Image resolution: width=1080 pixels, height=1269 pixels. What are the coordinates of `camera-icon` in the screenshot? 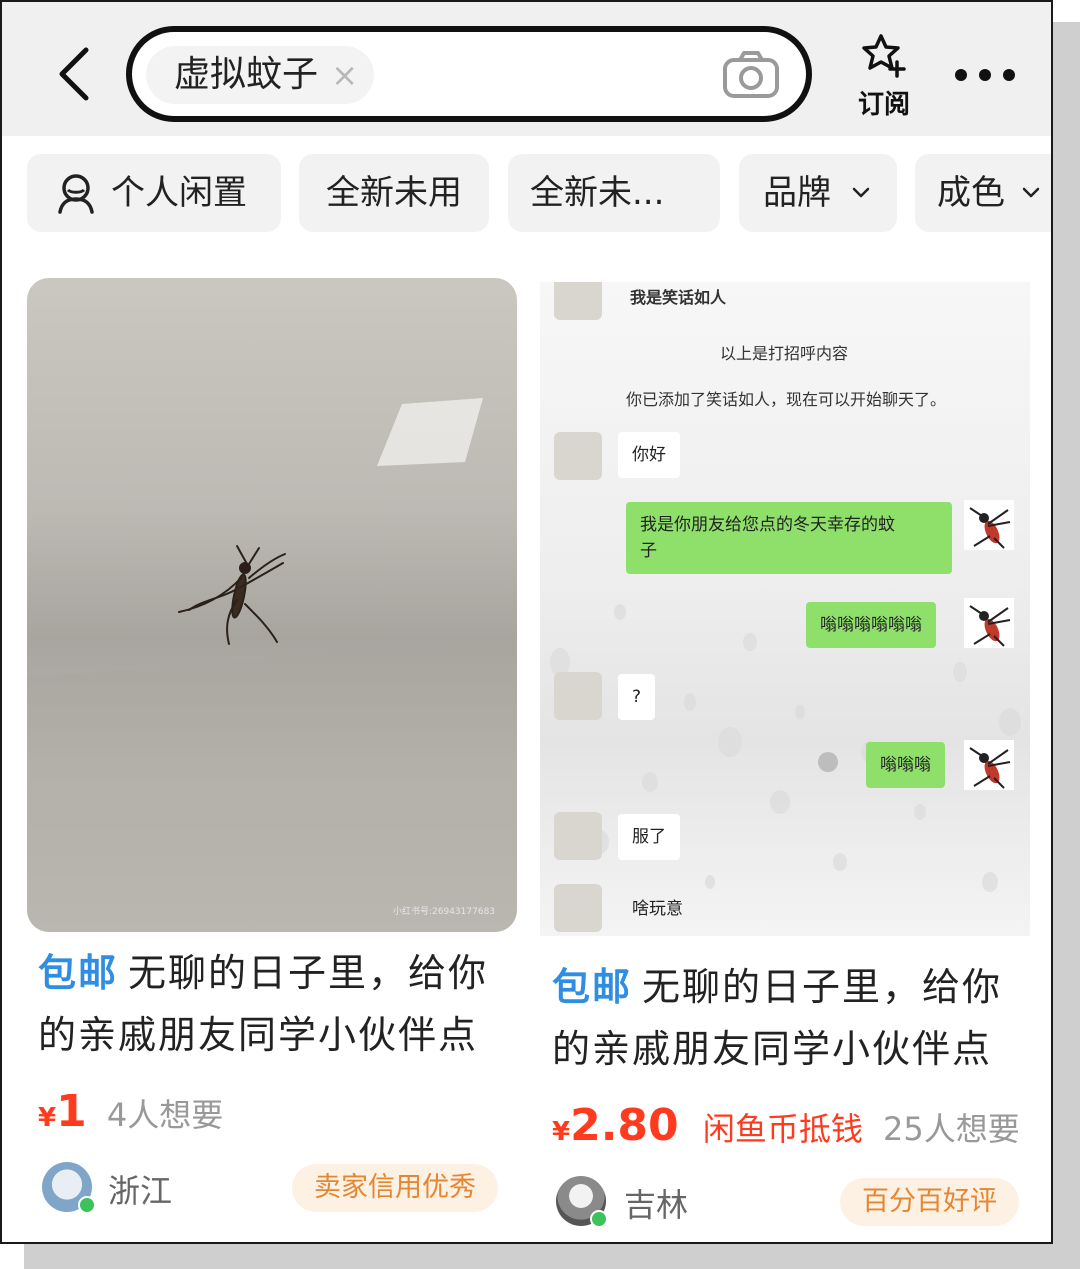 It's located at (751, 75).